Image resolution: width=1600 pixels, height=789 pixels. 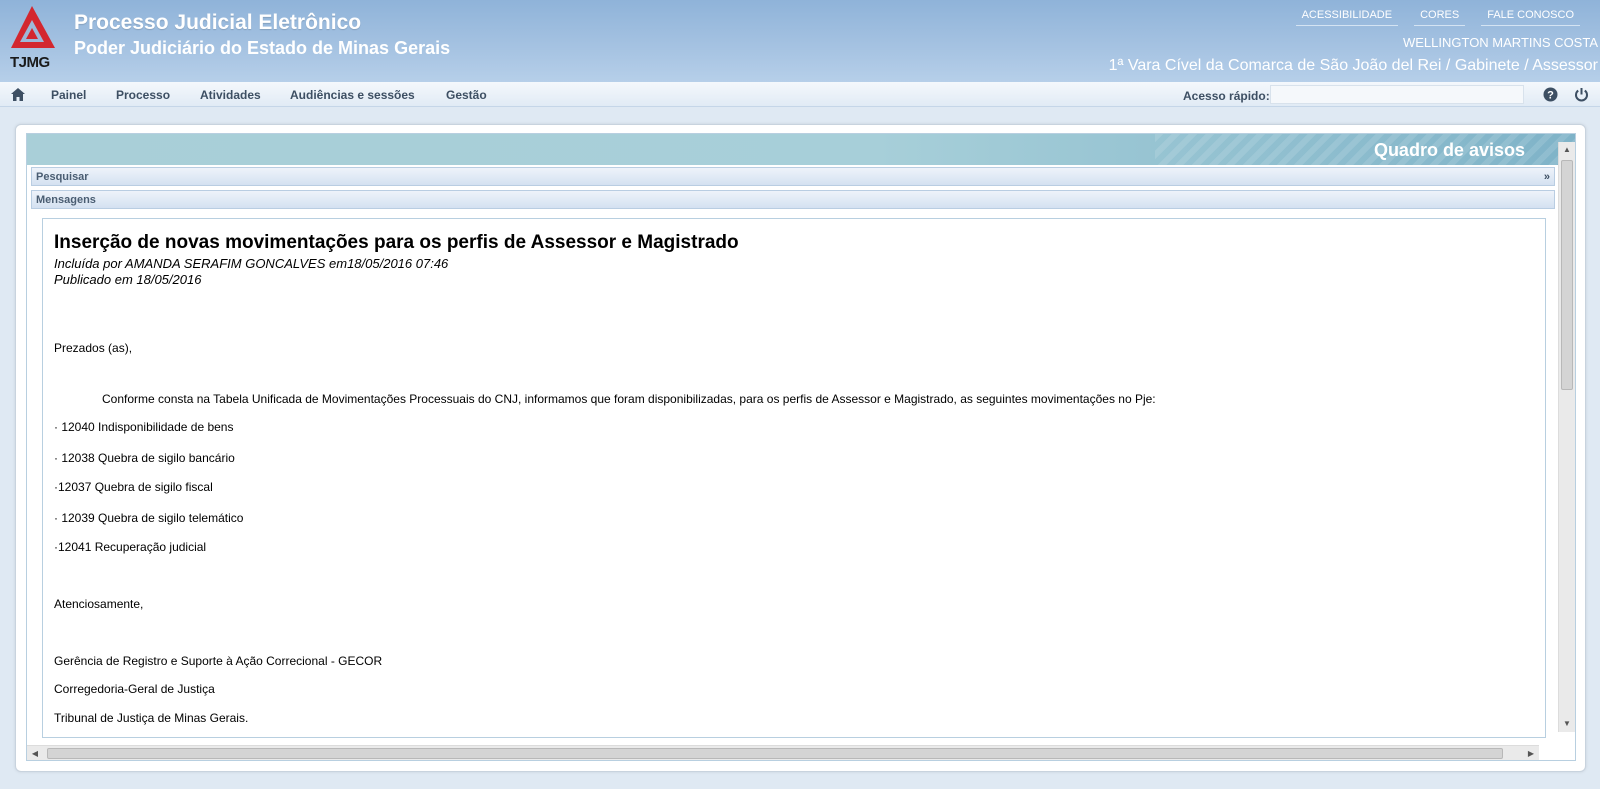 What do you see at coordinates (1449, 150) in the screenshot?
I see `notice-board-title: Quadro de avisos` at bounding box center [1449, 150].